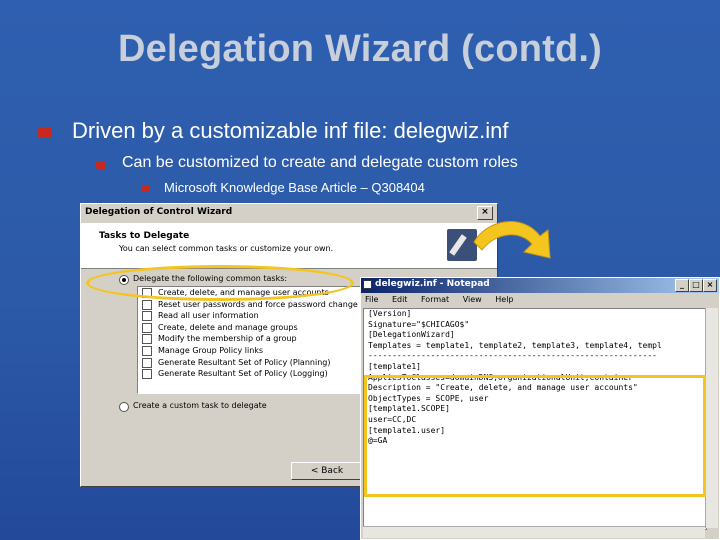 This screenshot has height=540, width=720. What do you see at coordinates (540, 300) in the screenshot?
I see `notepad-menubar: File Edit Format View Help` at bounding box center [540, 300].